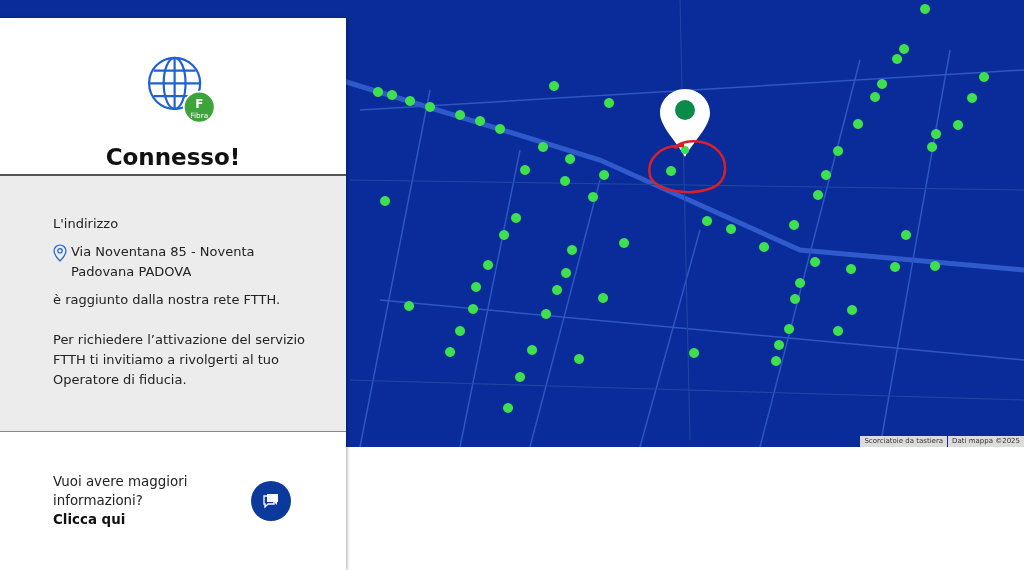 This screenshot has width=1024, height=570. Describe the element at coordinates (179, 360) in the screenshot. I see `advice-text: Per richiedere l’attivazione del servizio FTTH ti invitiamo a rivolgerti al tuo Operatore di fiducia.` at that location.